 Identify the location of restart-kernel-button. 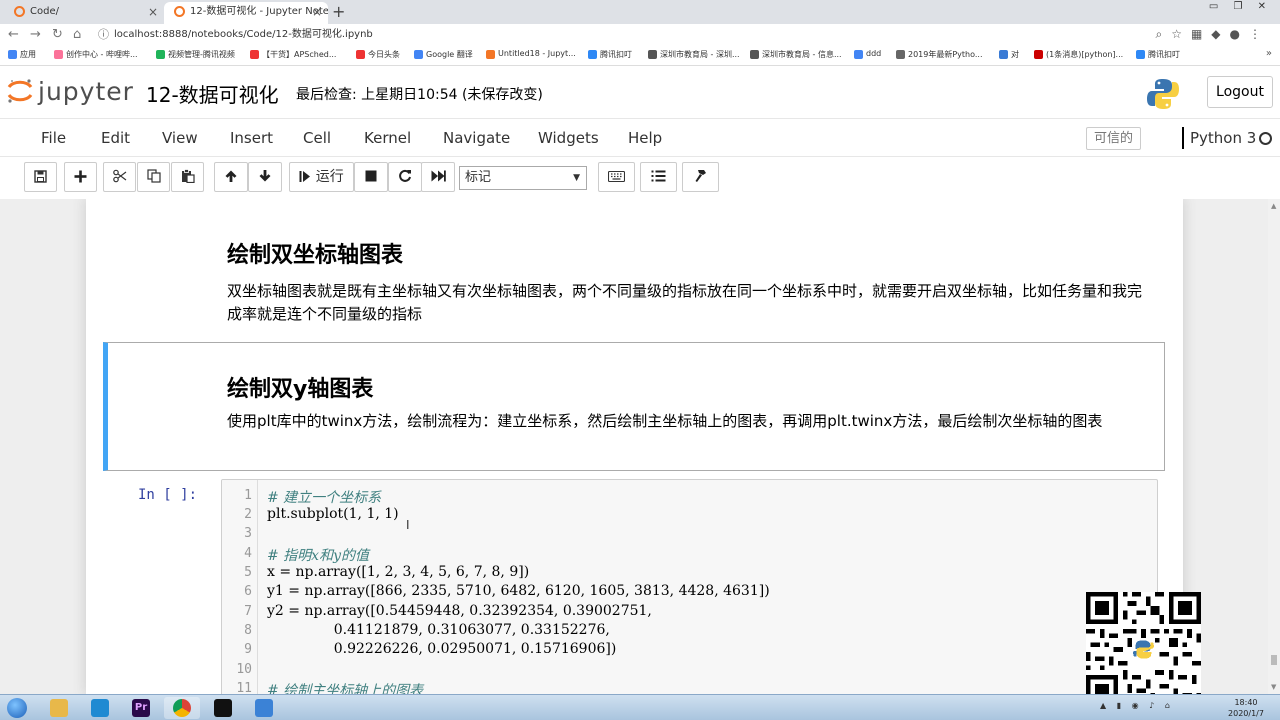
(405, 177).